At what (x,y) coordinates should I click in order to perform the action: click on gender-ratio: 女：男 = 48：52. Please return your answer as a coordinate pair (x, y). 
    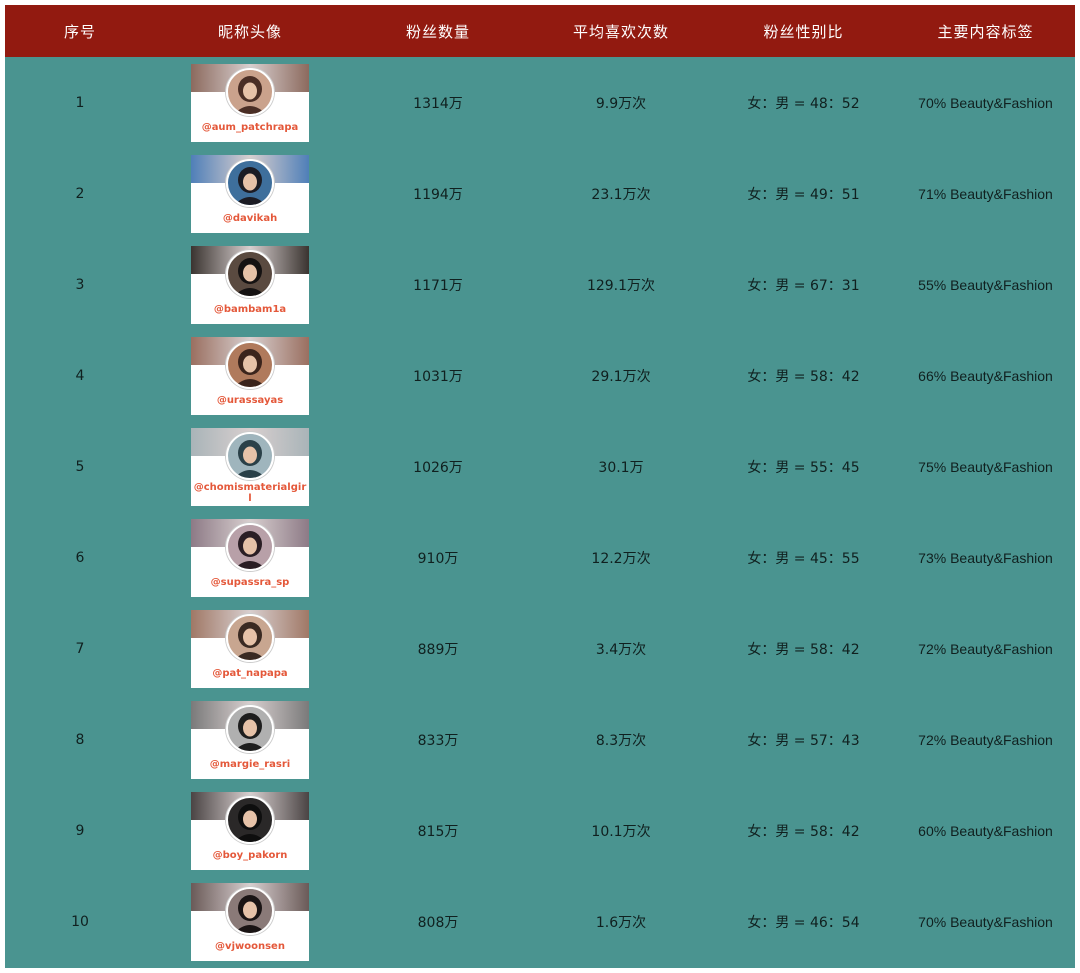
    Looking at the image, I should click on (803, 103).